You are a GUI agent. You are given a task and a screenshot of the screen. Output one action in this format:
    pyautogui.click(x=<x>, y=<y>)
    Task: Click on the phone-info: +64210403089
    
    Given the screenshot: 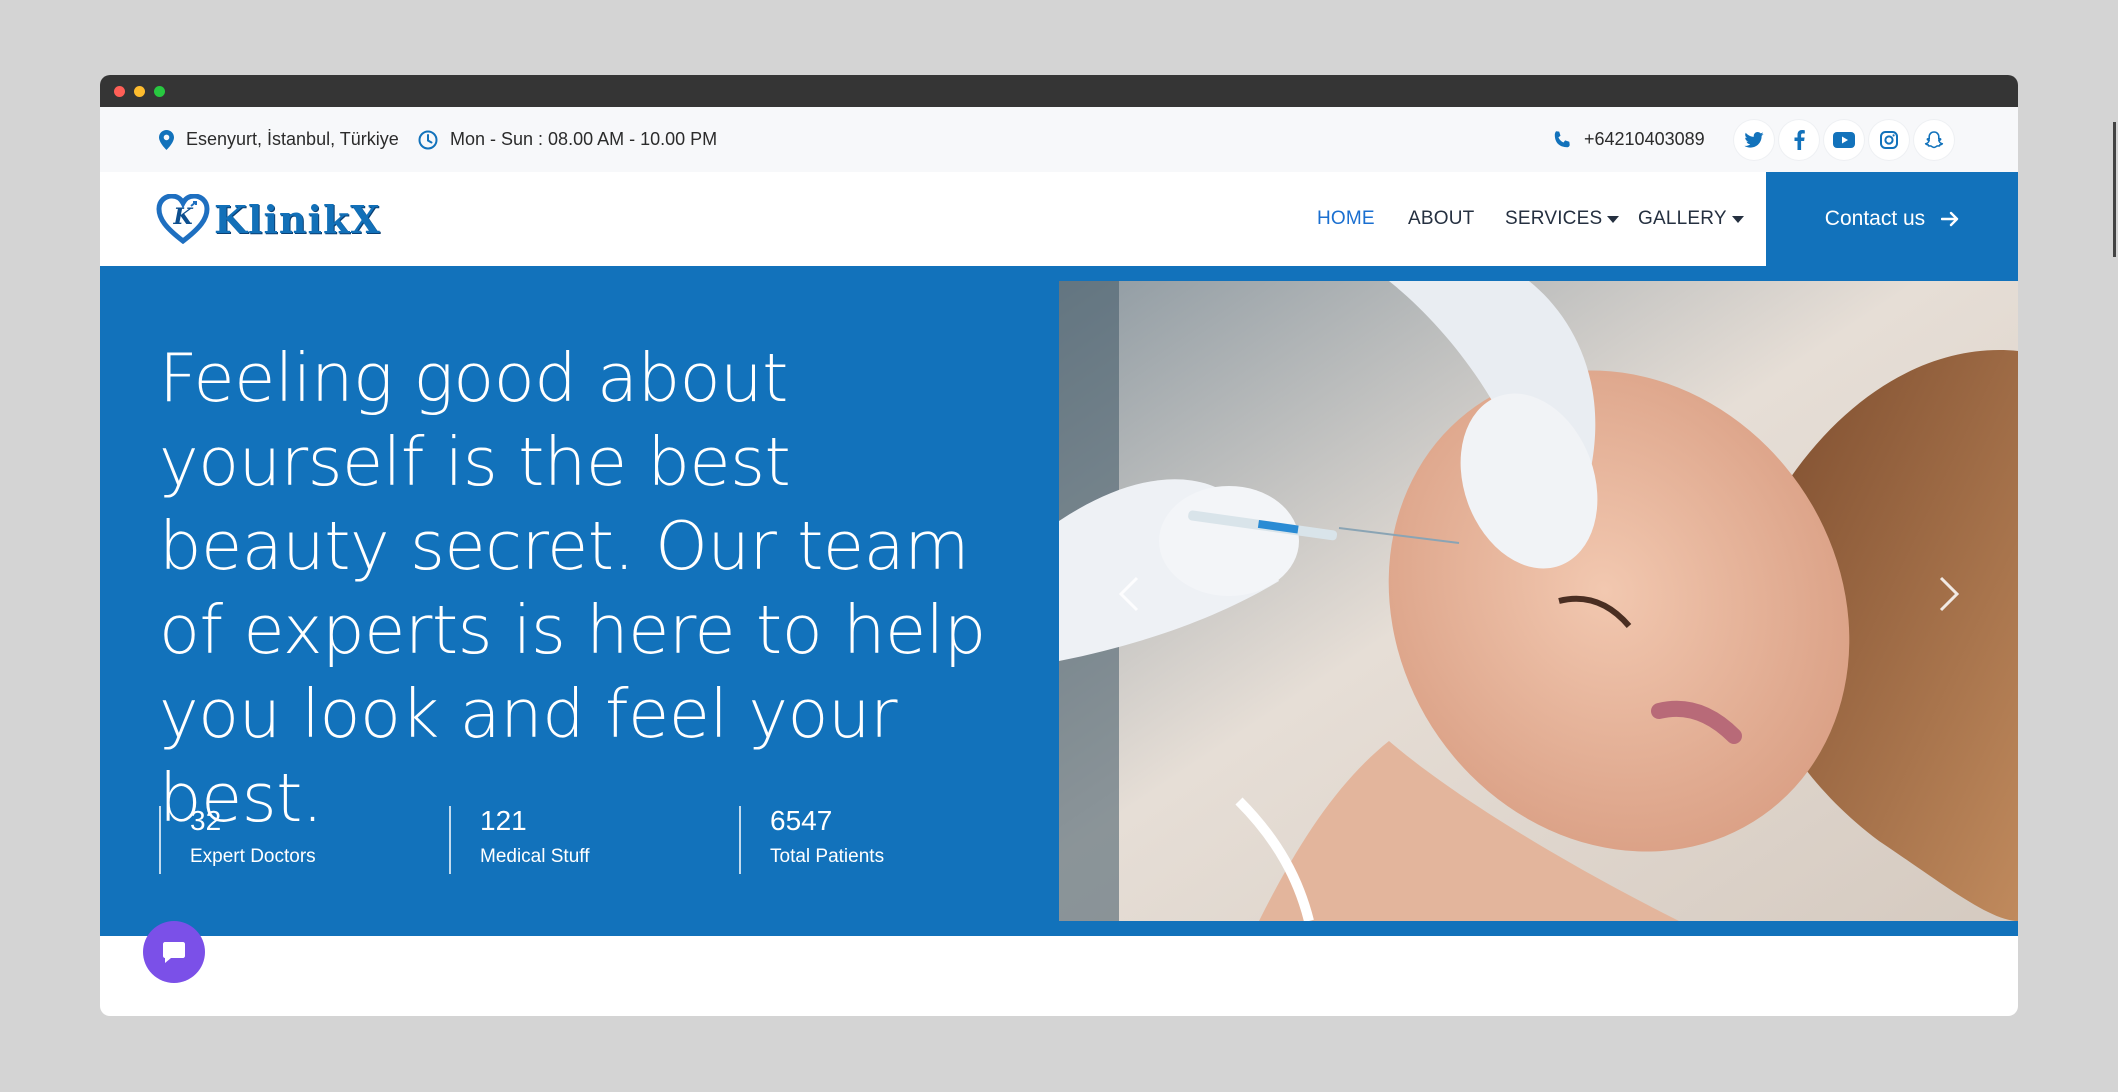 What is the action you would take?
    pyautogui.click(x=1628, y=139)
    